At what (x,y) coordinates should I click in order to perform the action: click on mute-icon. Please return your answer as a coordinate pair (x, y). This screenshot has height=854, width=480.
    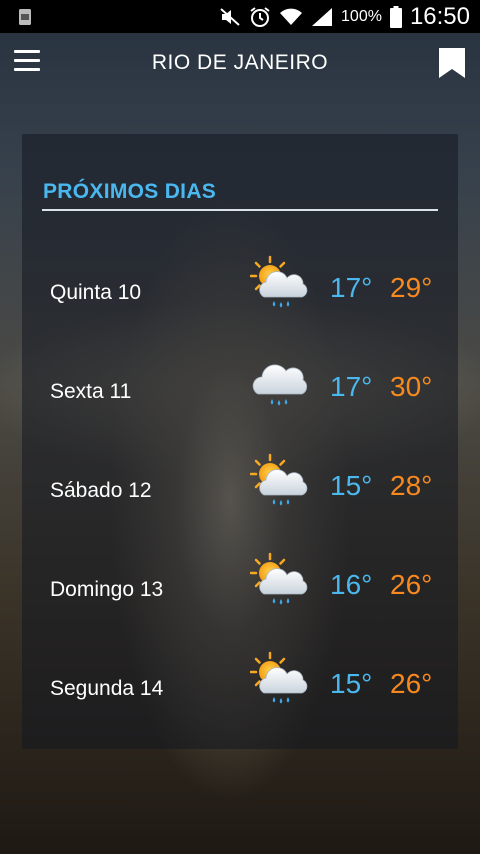
    Looking at the image, I should click on (230, 16).